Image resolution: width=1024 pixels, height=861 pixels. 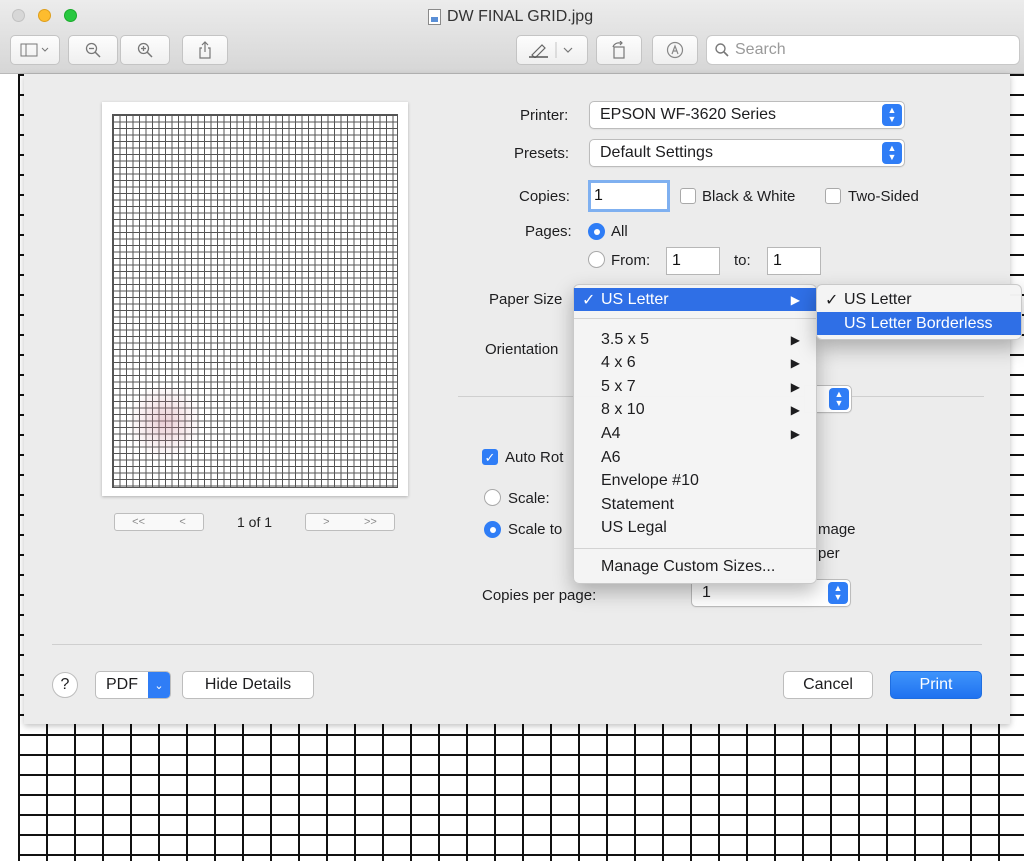 I want to click on paper-size-item: A4 ▶, so click(x=695, y=433).